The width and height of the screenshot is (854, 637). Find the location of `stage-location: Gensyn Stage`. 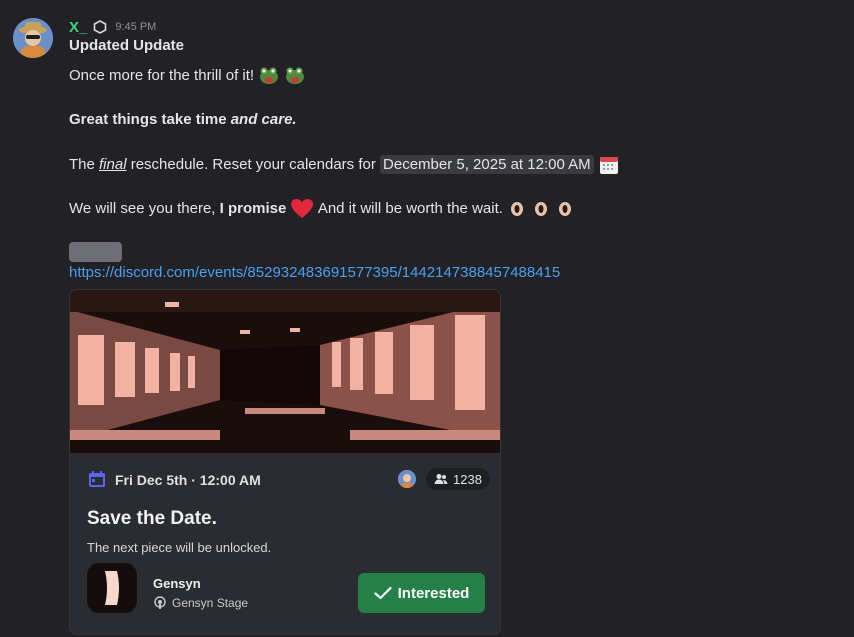

stage-location: Gensyn Stage is located at coordinates (200, 603).